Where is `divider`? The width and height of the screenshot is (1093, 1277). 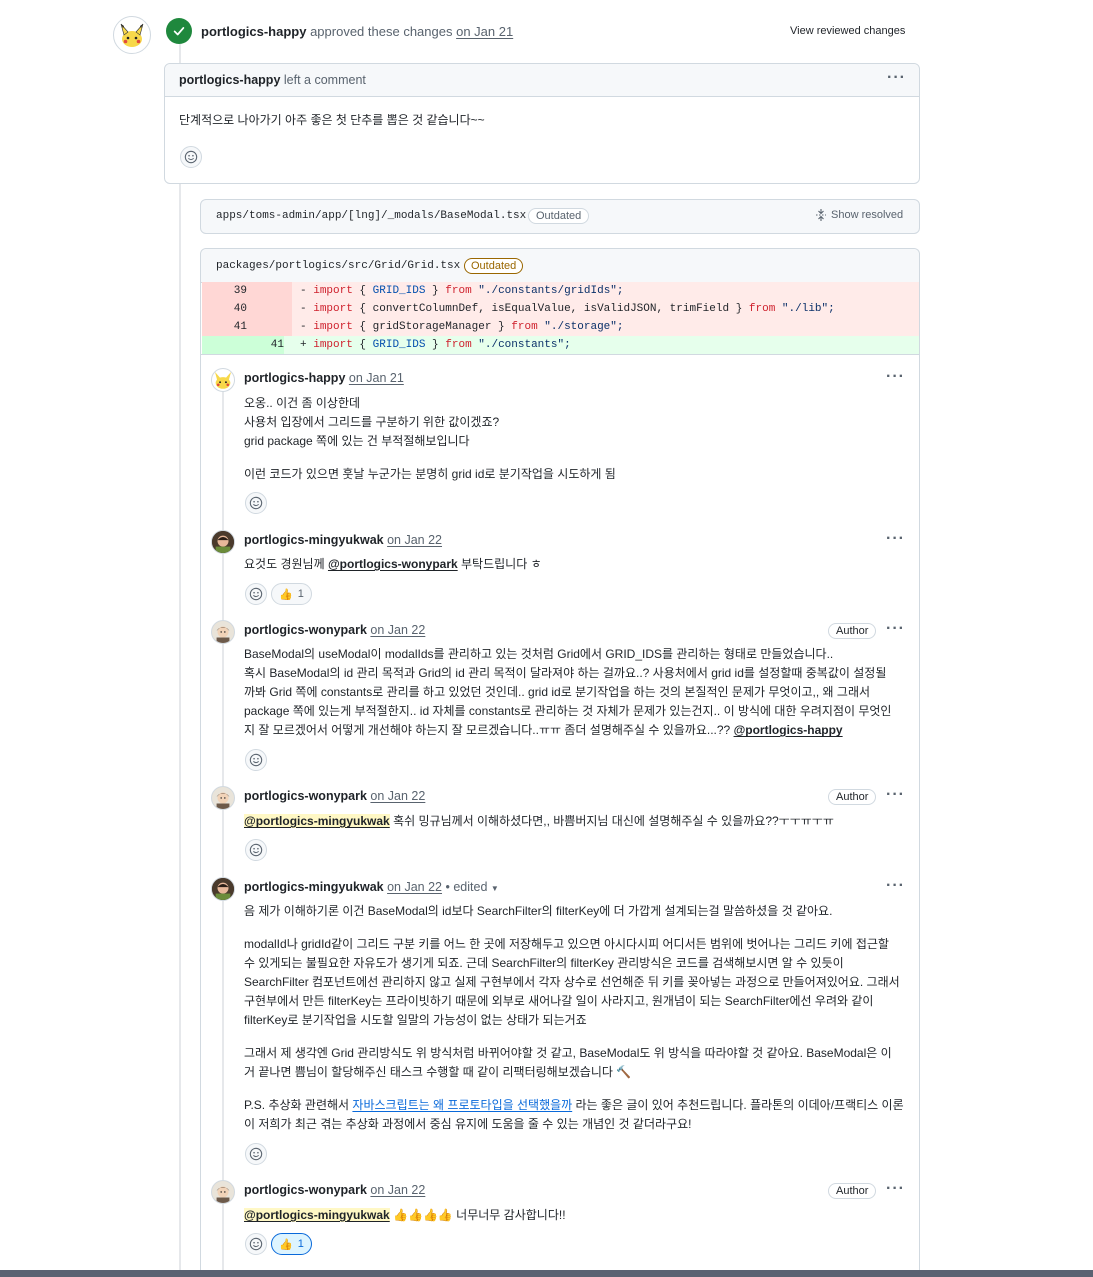
divider is located at coordinates (560, 354).